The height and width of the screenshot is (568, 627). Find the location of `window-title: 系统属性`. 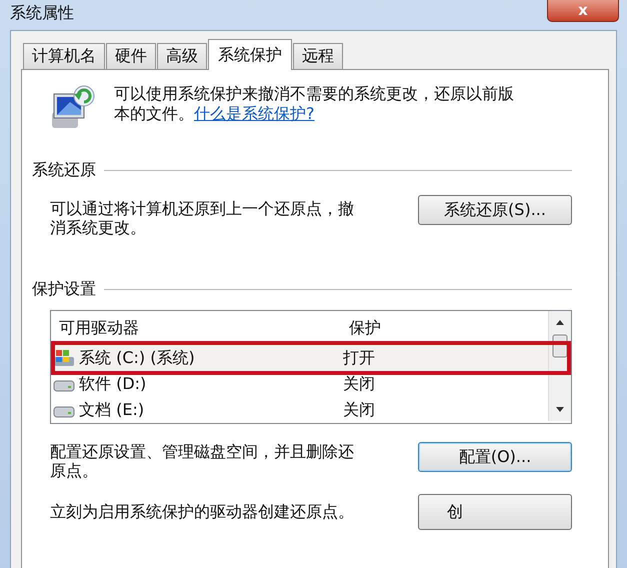

window-title: 系统属性 is located at coordinates (42, 13).